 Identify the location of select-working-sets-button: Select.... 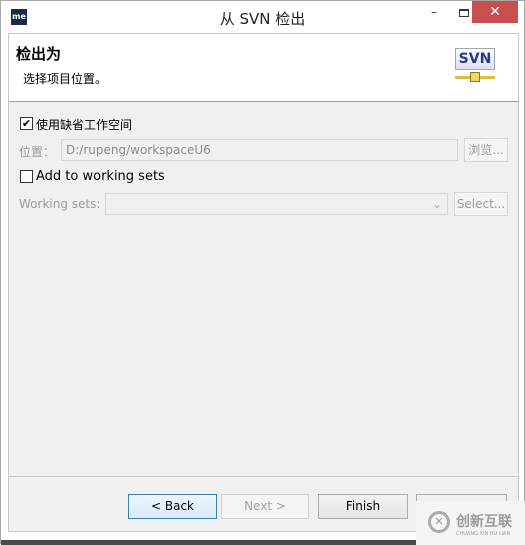
(481, 204).